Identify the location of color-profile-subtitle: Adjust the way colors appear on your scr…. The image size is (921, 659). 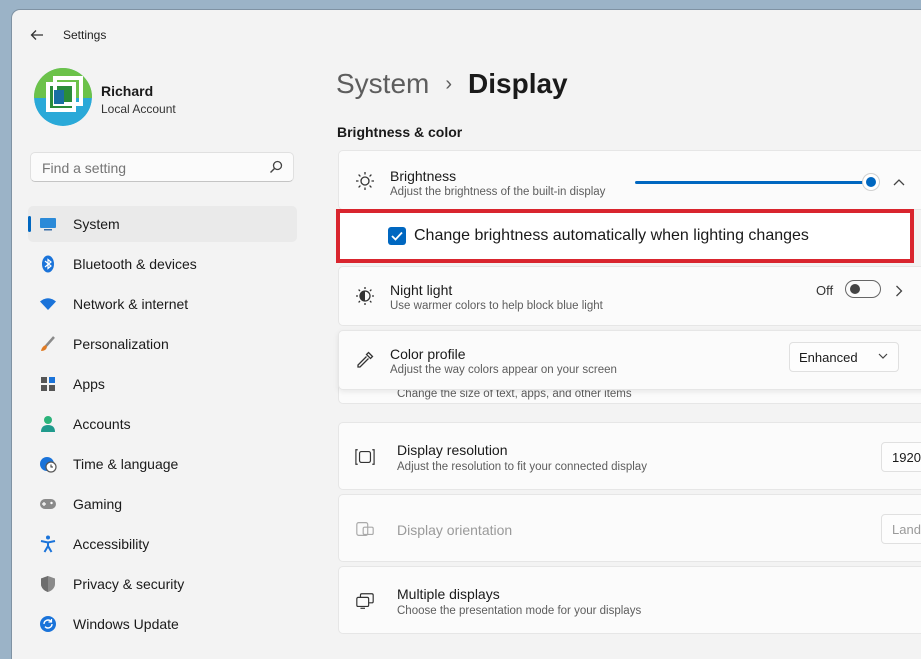
(503, 370).